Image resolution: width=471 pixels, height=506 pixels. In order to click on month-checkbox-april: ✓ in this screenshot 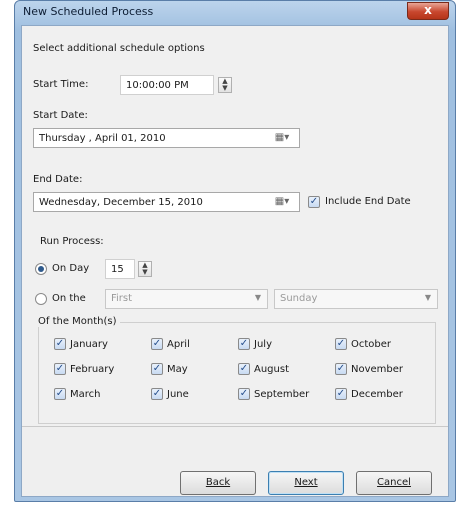, I will do `click(157, 344)`.